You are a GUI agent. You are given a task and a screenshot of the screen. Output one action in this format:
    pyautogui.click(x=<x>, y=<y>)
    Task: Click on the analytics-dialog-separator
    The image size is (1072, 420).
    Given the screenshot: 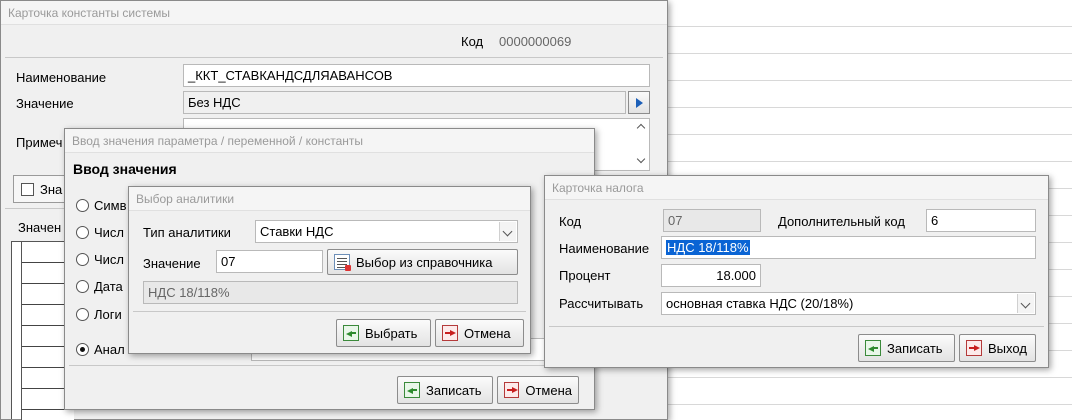 What is the action you would take?
    pyautogui.click(x=329, y=311)
    